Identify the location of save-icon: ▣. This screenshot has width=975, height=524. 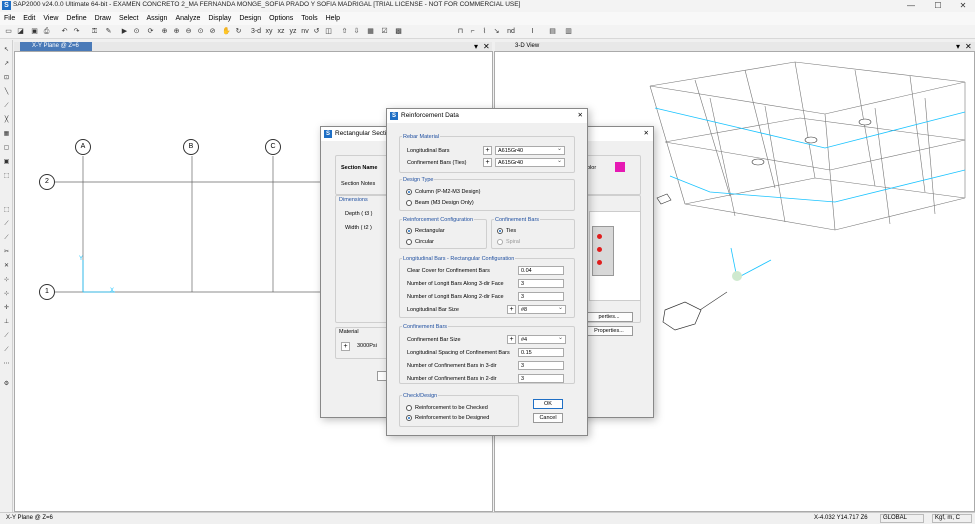
(34, 31).